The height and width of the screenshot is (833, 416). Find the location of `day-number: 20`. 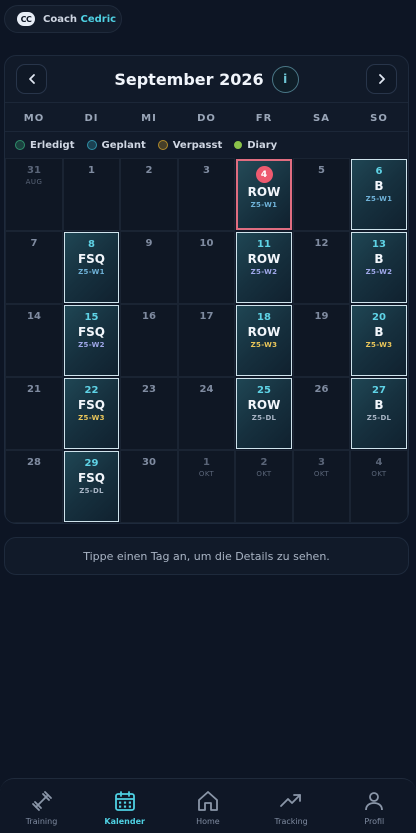

day-number: 20 is located at coordinates (379, 317).